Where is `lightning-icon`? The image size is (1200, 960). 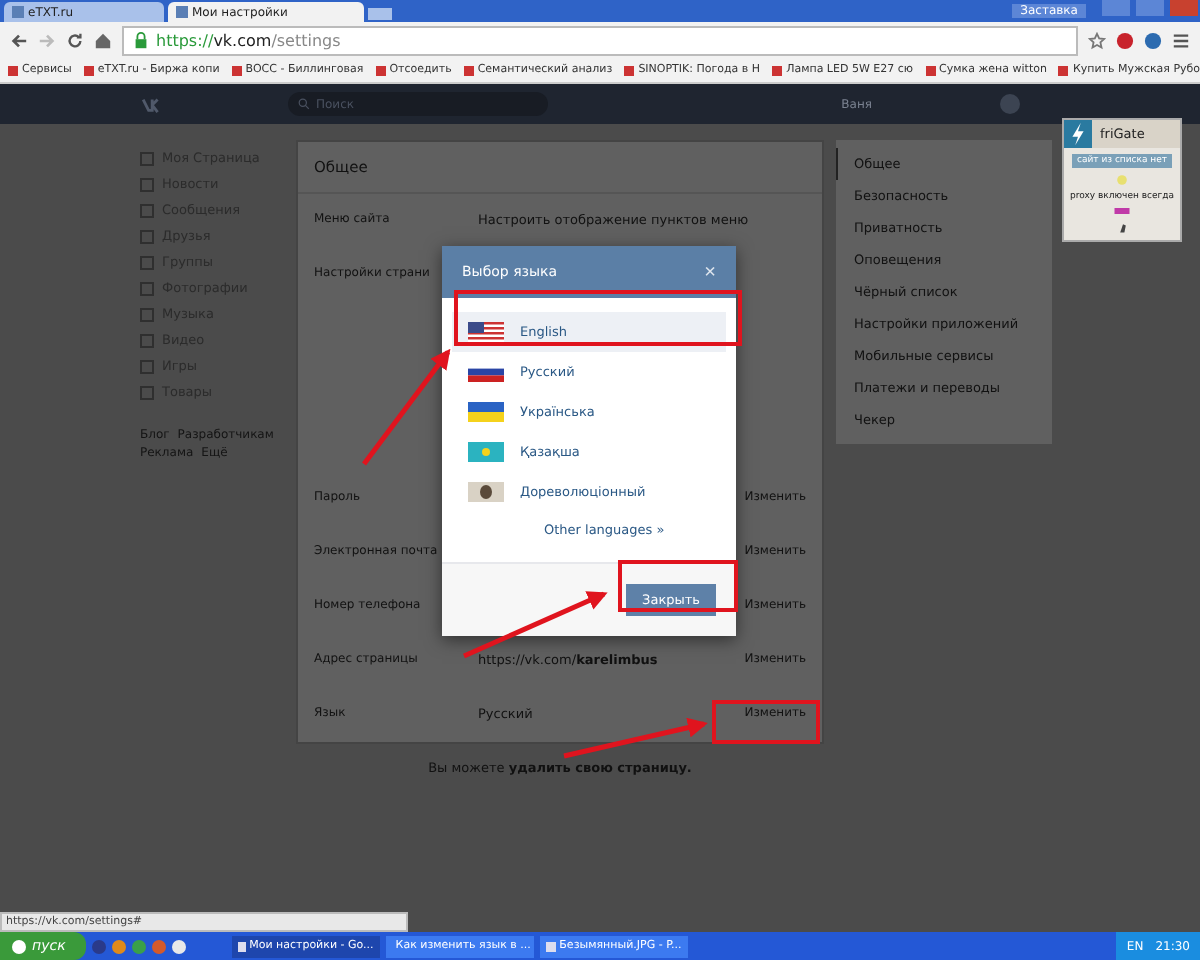
lightning-icon is located at coordinates (1078, 134).